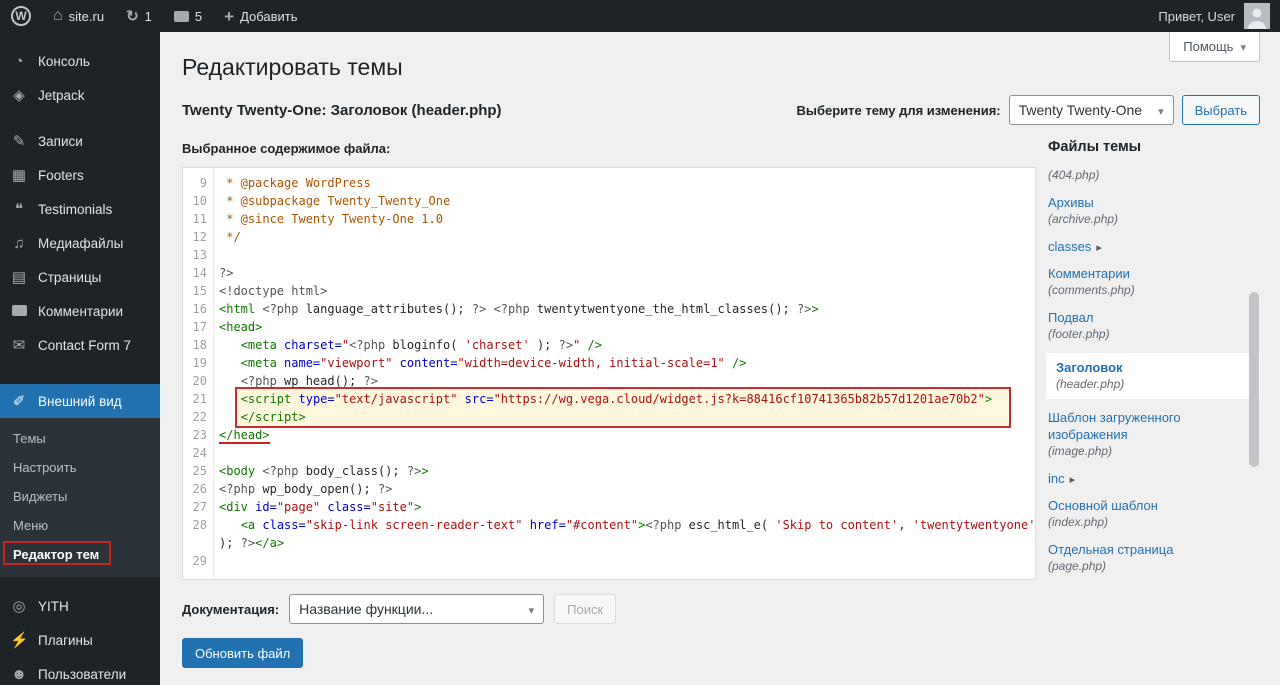 This screenshot has height=685, width=1280. Describe the element at coordinates (640, 16) in the screenshot. I see `admin-bar: site.ru 1 5 Добавить Привет, User` at that location.